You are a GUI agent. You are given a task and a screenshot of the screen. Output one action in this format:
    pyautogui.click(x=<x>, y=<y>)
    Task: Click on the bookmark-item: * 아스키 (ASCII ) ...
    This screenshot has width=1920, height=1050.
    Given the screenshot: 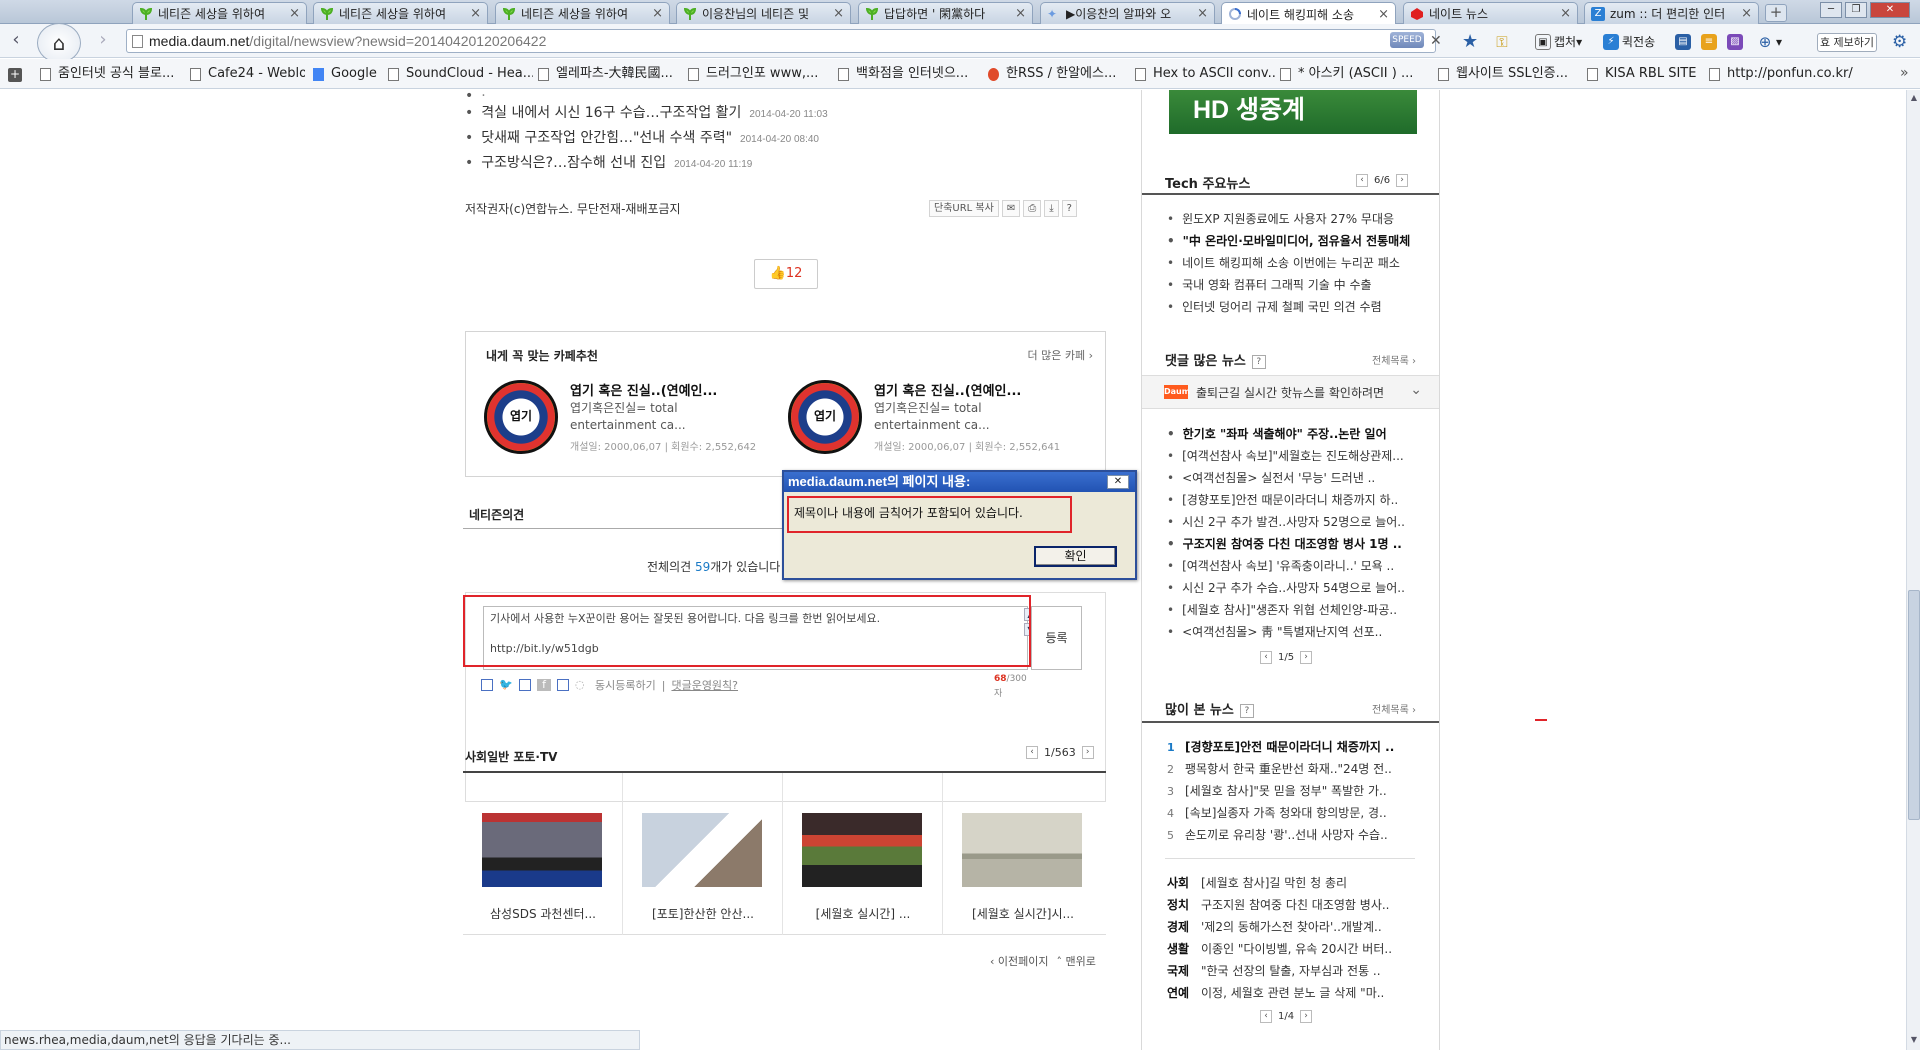 What is the action you would take?
    pyautogui.click(x=1352, y=74)
    